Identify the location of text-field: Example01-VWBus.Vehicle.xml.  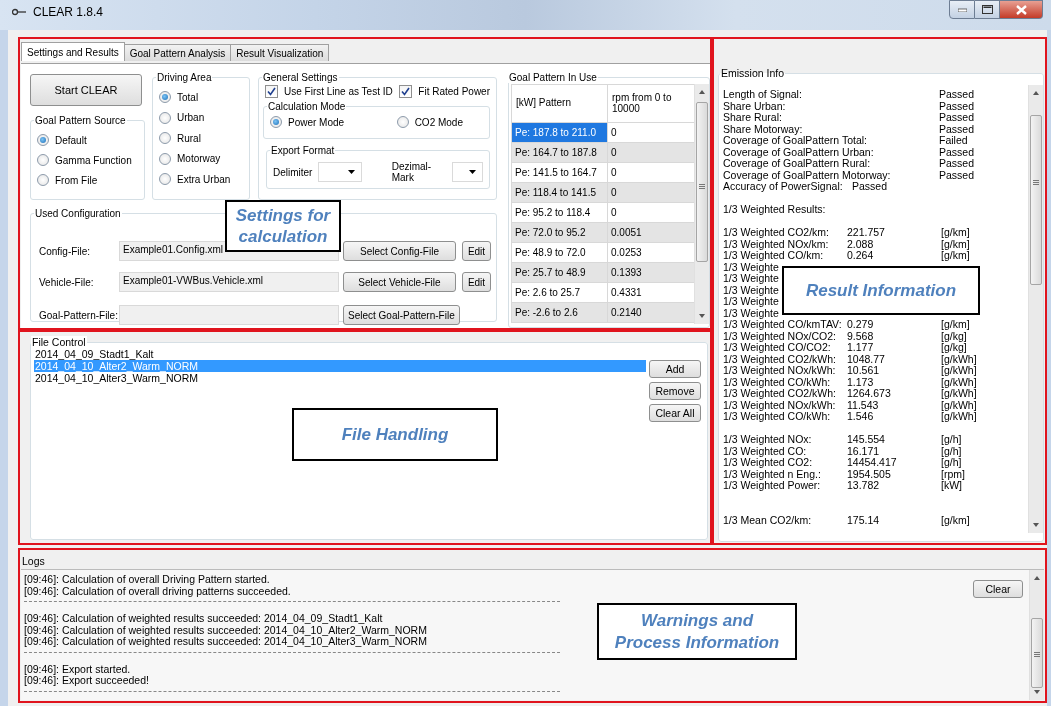
(229, 282).